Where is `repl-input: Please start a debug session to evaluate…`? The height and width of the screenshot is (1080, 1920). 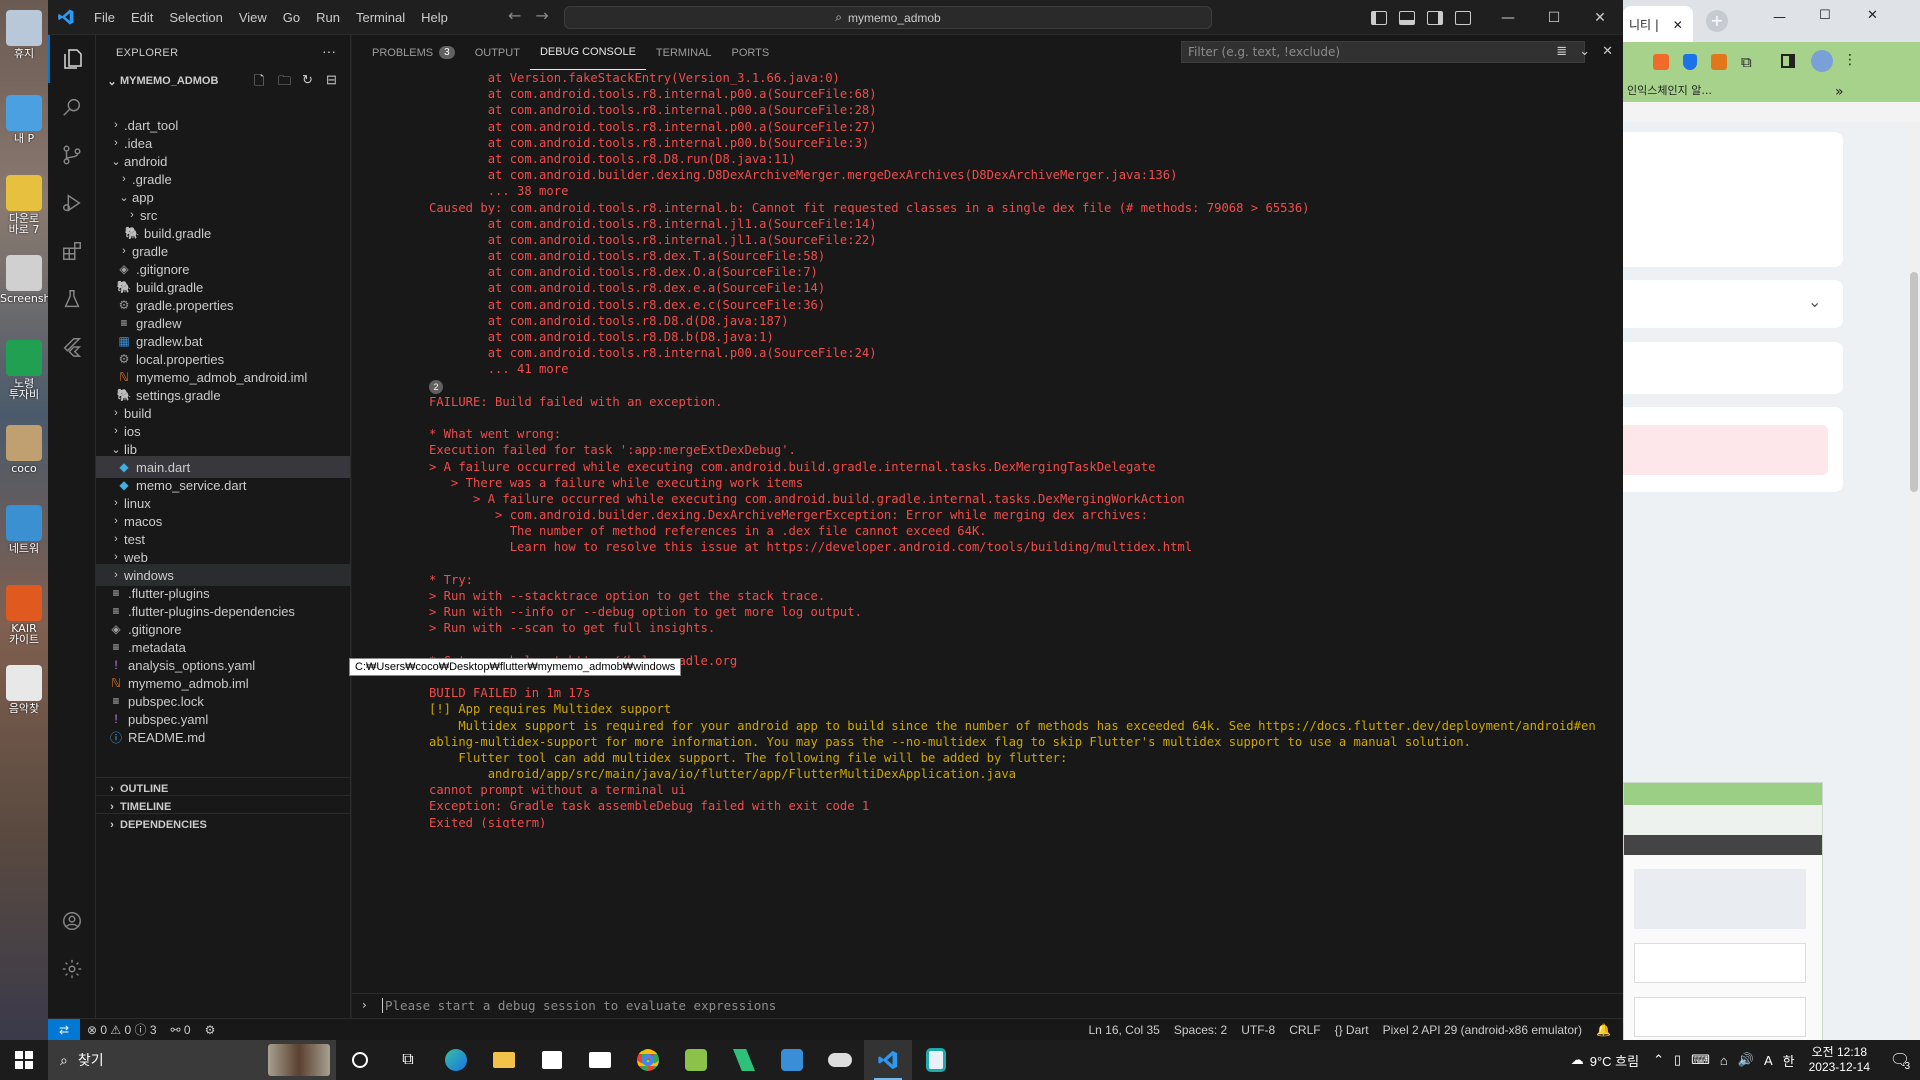
repl-input: Please start a debug session to evaluate… is located at coordinates (579, 1005).